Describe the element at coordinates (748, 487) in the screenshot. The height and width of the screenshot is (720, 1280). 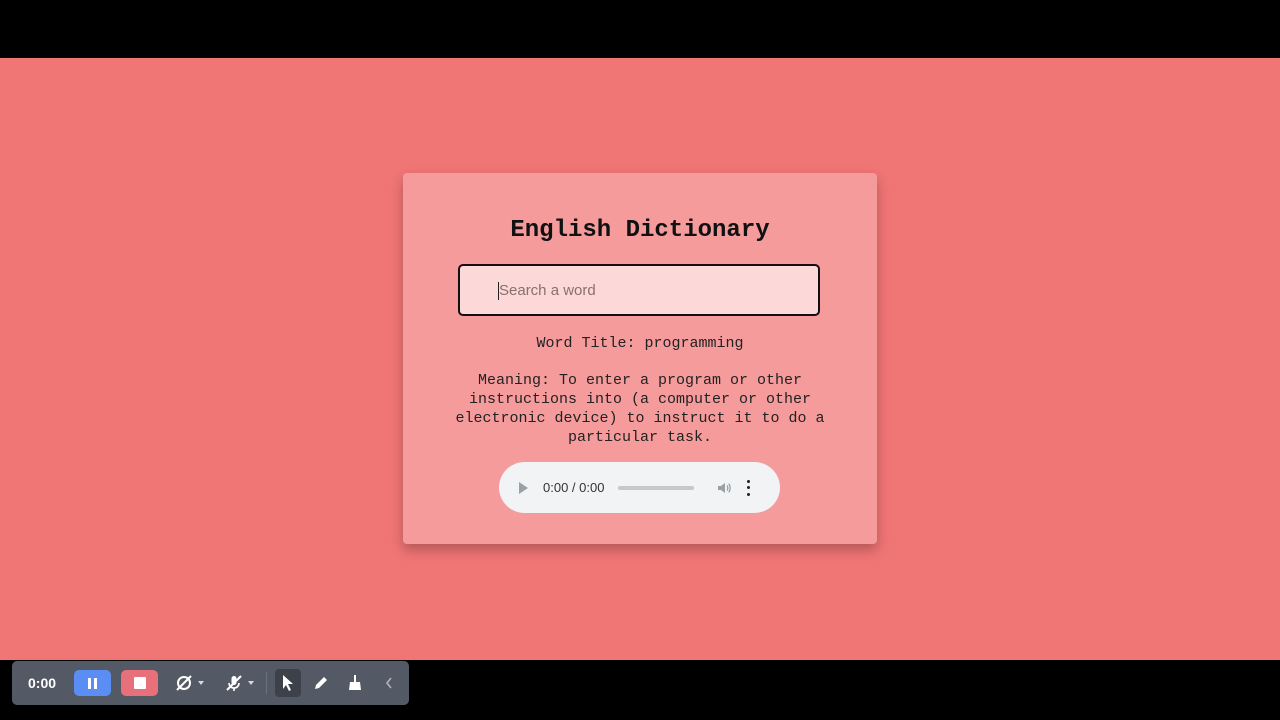
I see `more-options-icon` at that location.